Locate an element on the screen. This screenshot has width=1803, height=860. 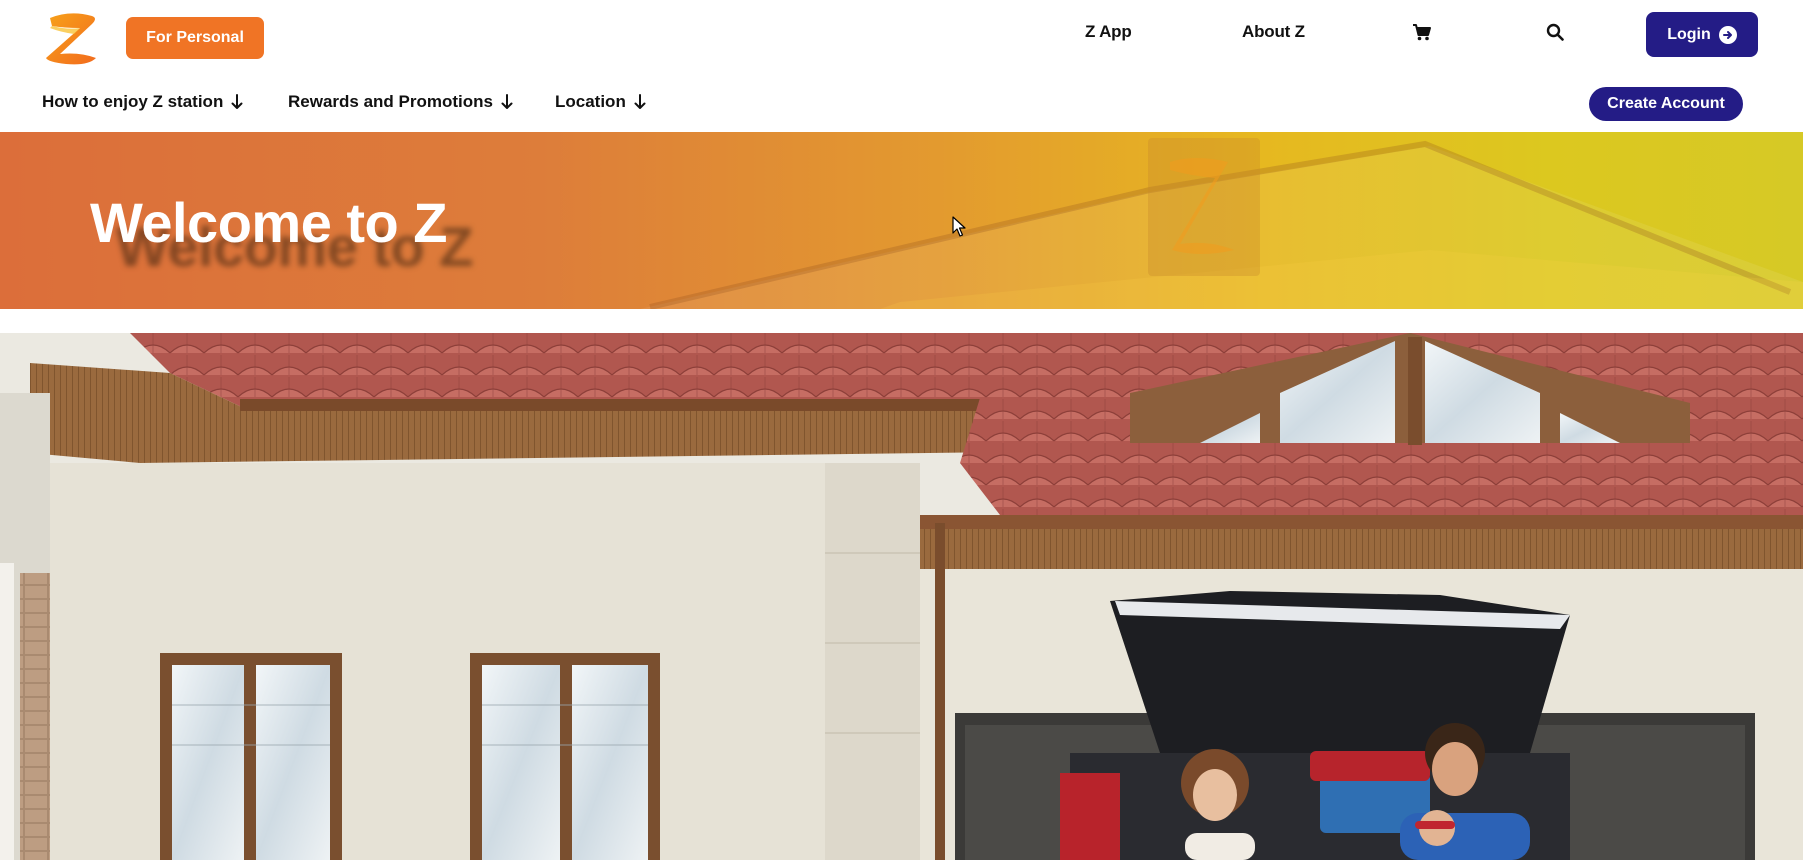
for-personal-button: For Personal is located at coordinates (195, 38).